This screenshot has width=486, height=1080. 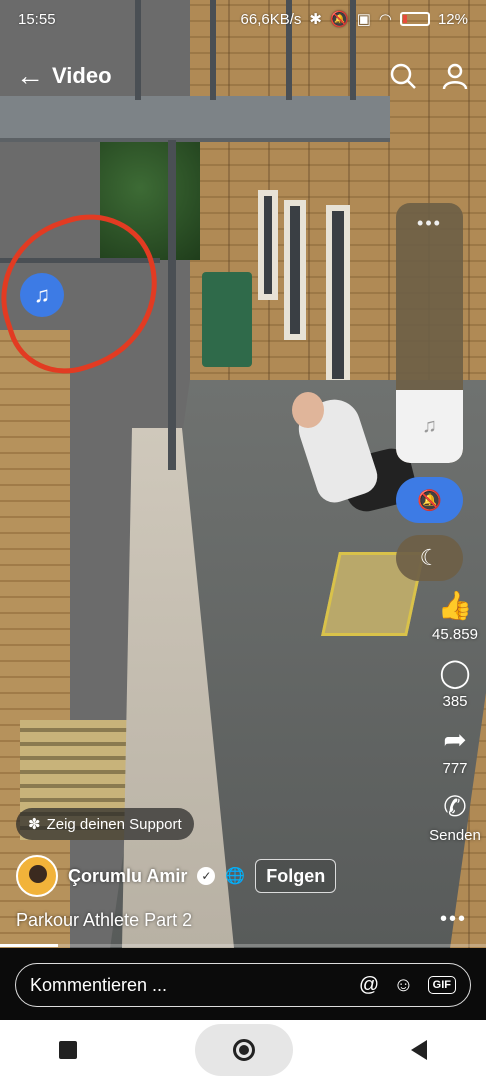 I want to click on comment-bar: Kommentieren ... @ ☺ GIF, so click(x=243, y=984).